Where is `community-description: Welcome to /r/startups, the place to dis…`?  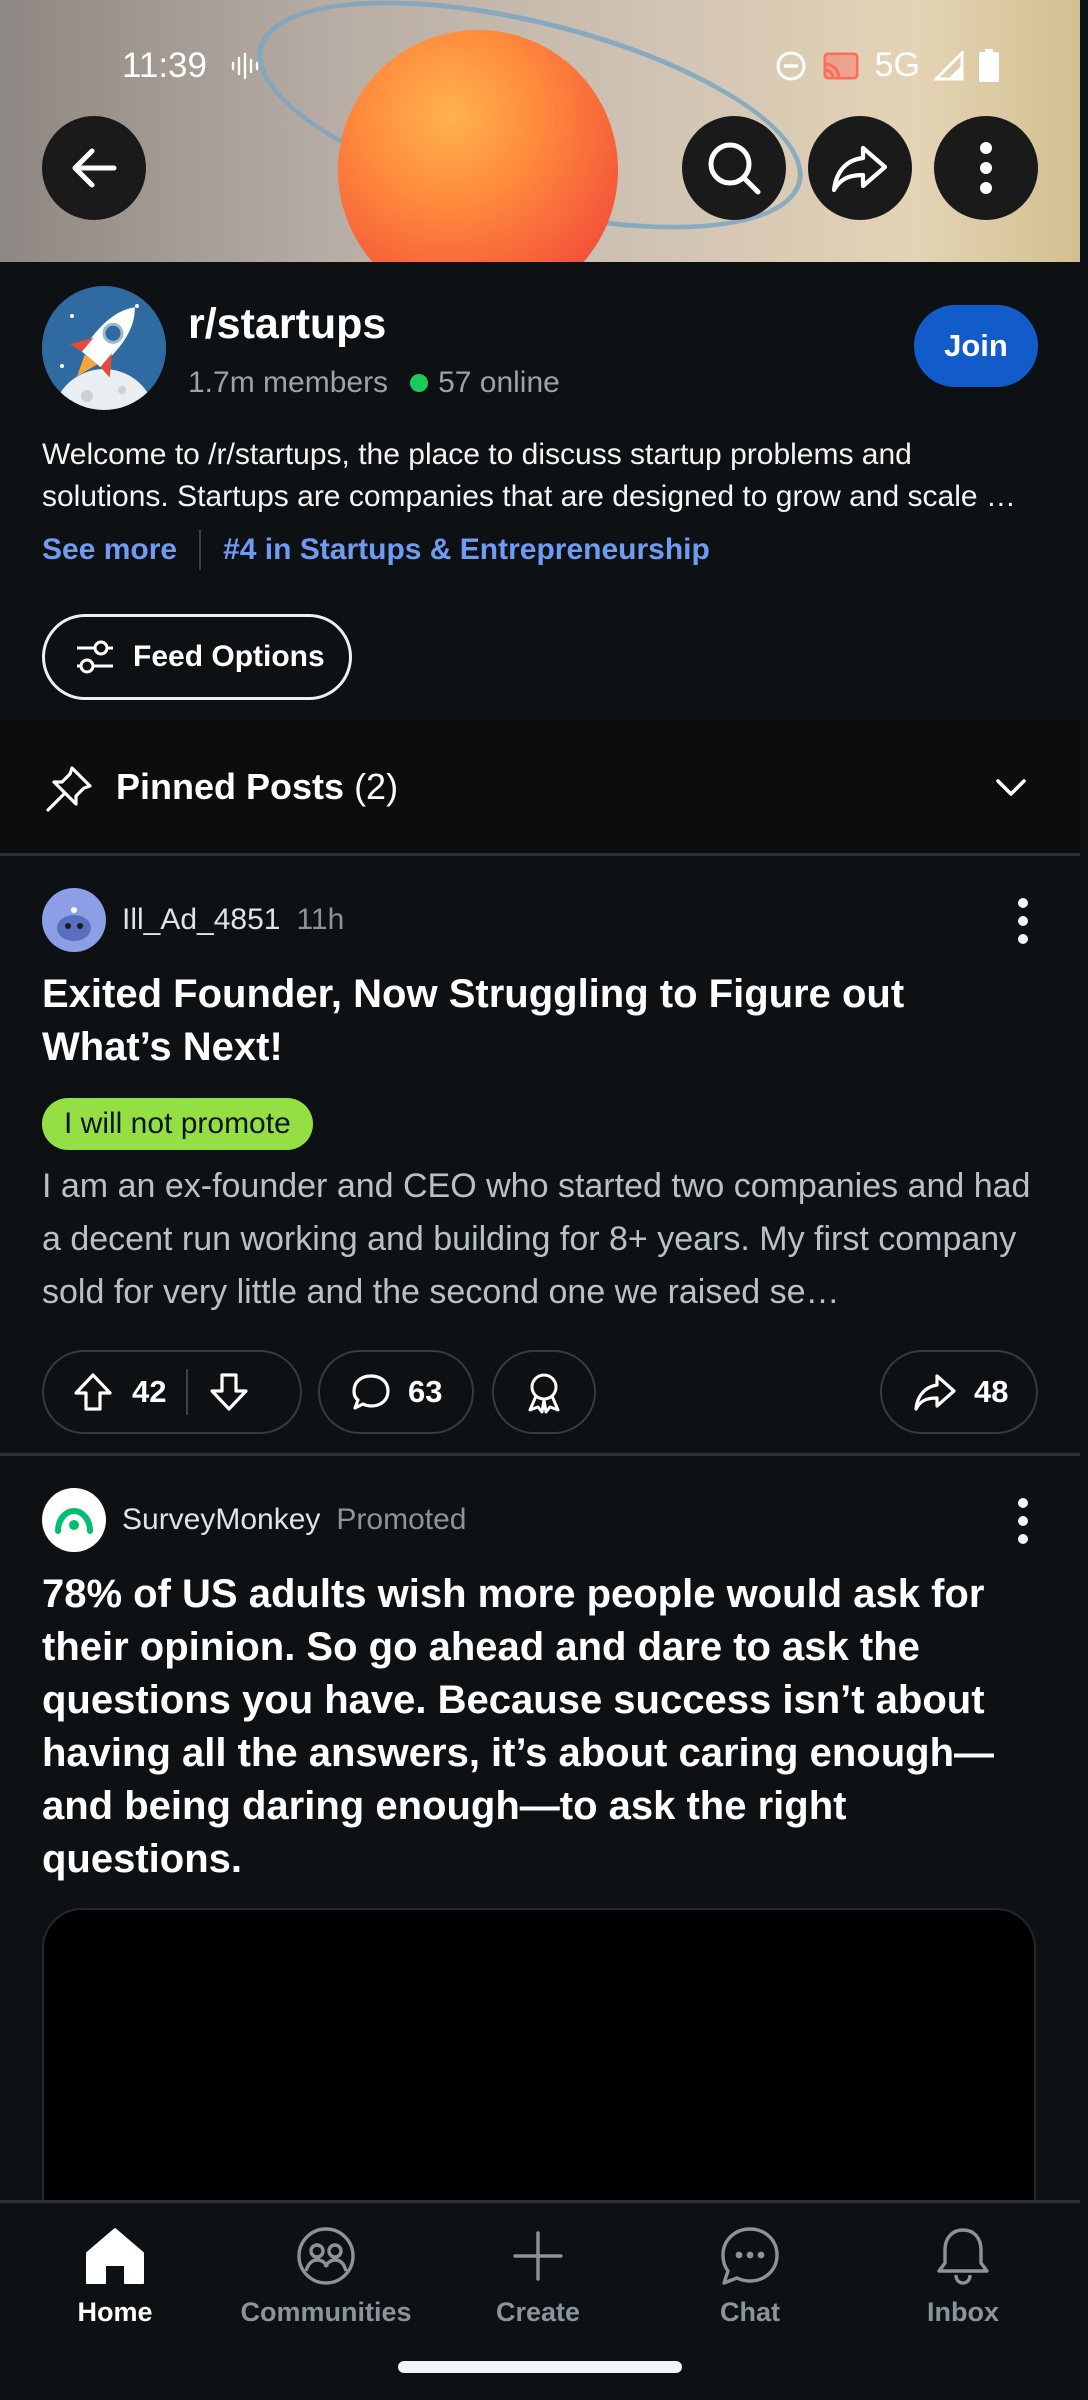
community-description: Welcome to /r/startups, the place to dis… is located at coordinates (529, 475).